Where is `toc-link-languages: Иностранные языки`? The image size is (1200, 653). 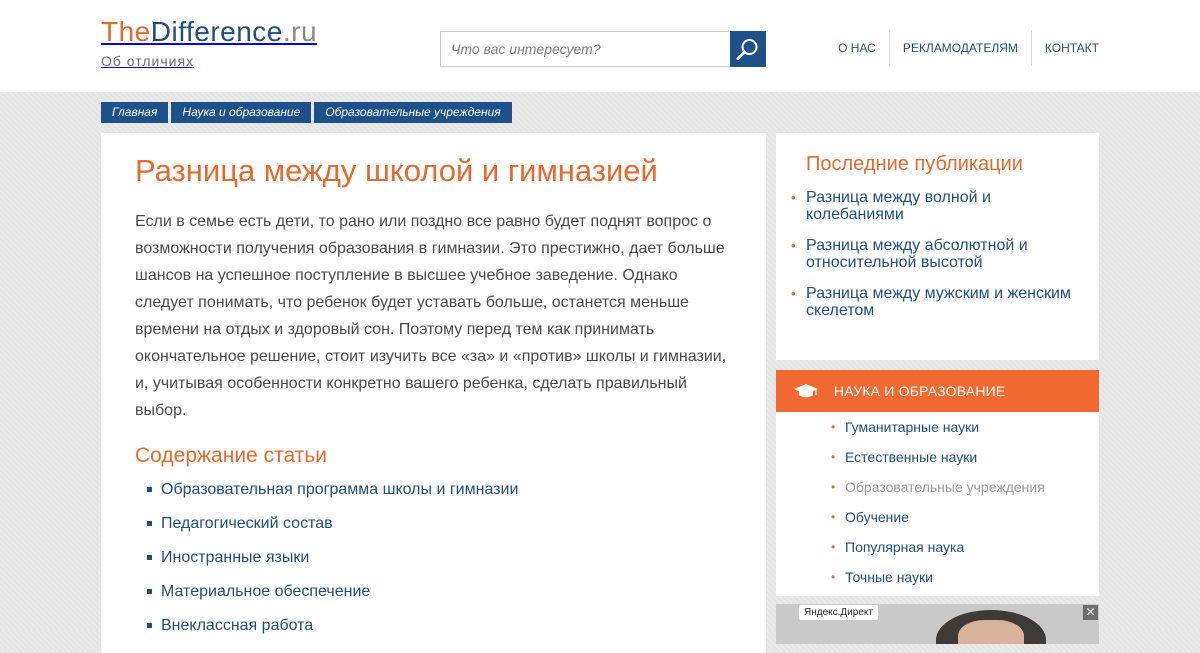
toc-link-languages: Иностранные языки is located at coordinates (235, 557).